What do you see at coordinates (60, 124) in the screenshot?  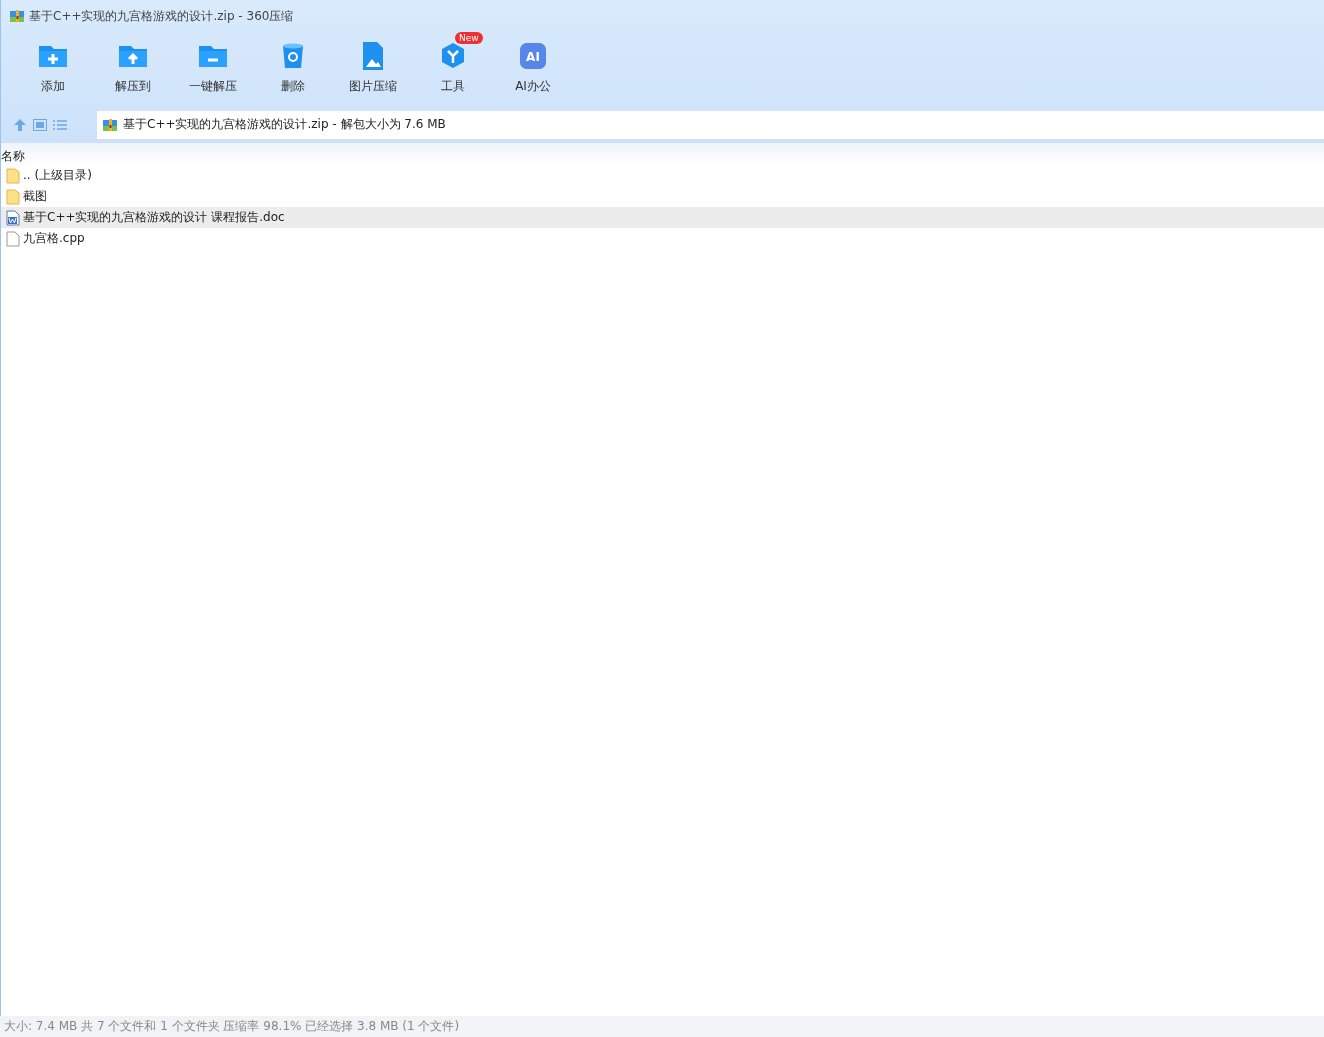 I see `list-view-icon` at bounding box center [60, 124].